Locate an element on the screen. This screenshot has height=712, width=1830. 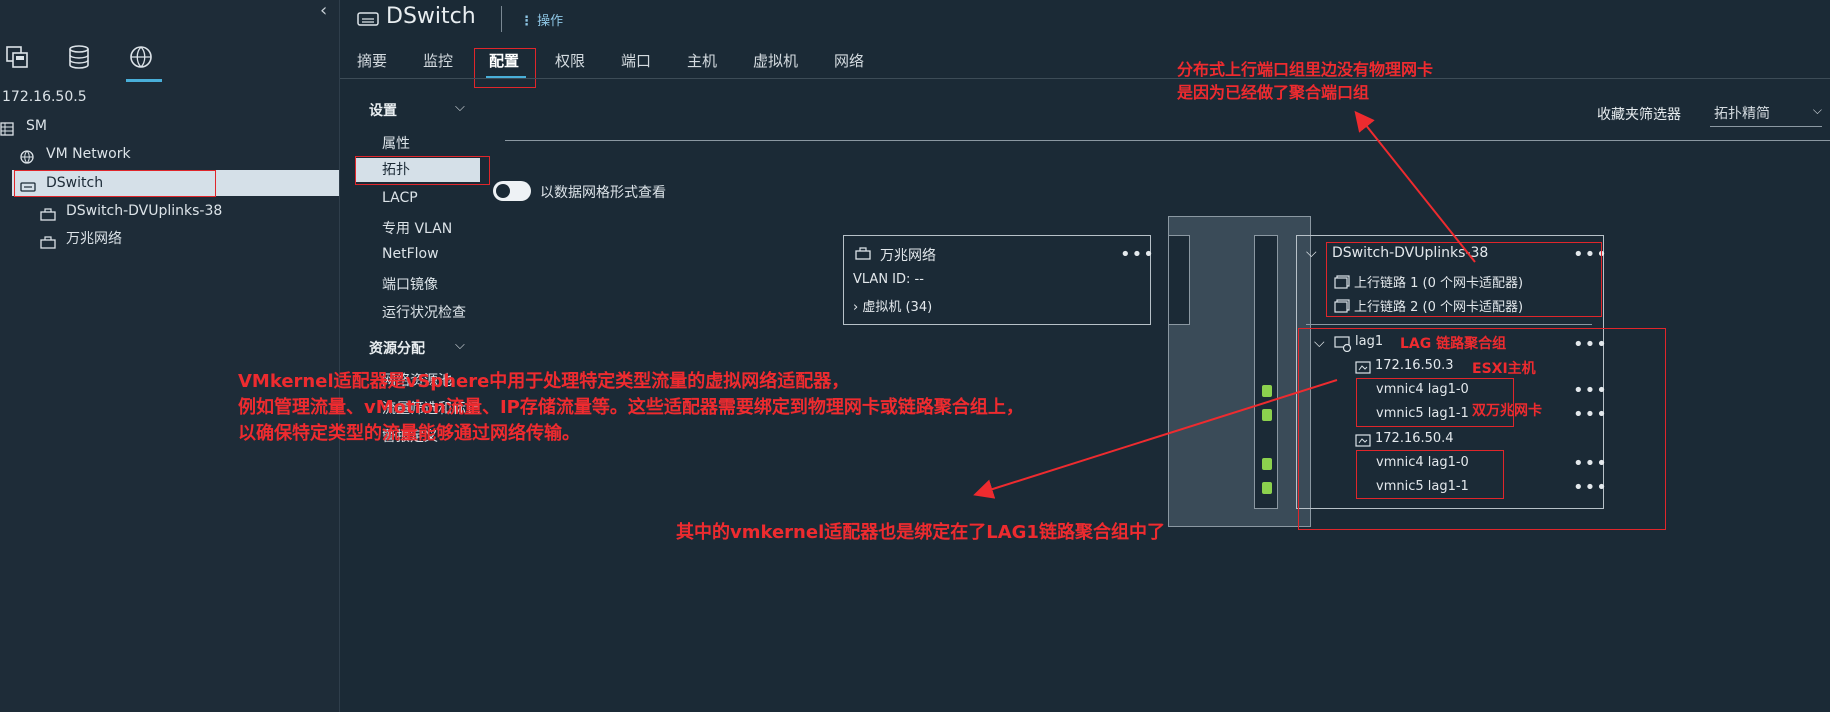
annotation-arrow-uplinks is located at coordinates (1415, 186).